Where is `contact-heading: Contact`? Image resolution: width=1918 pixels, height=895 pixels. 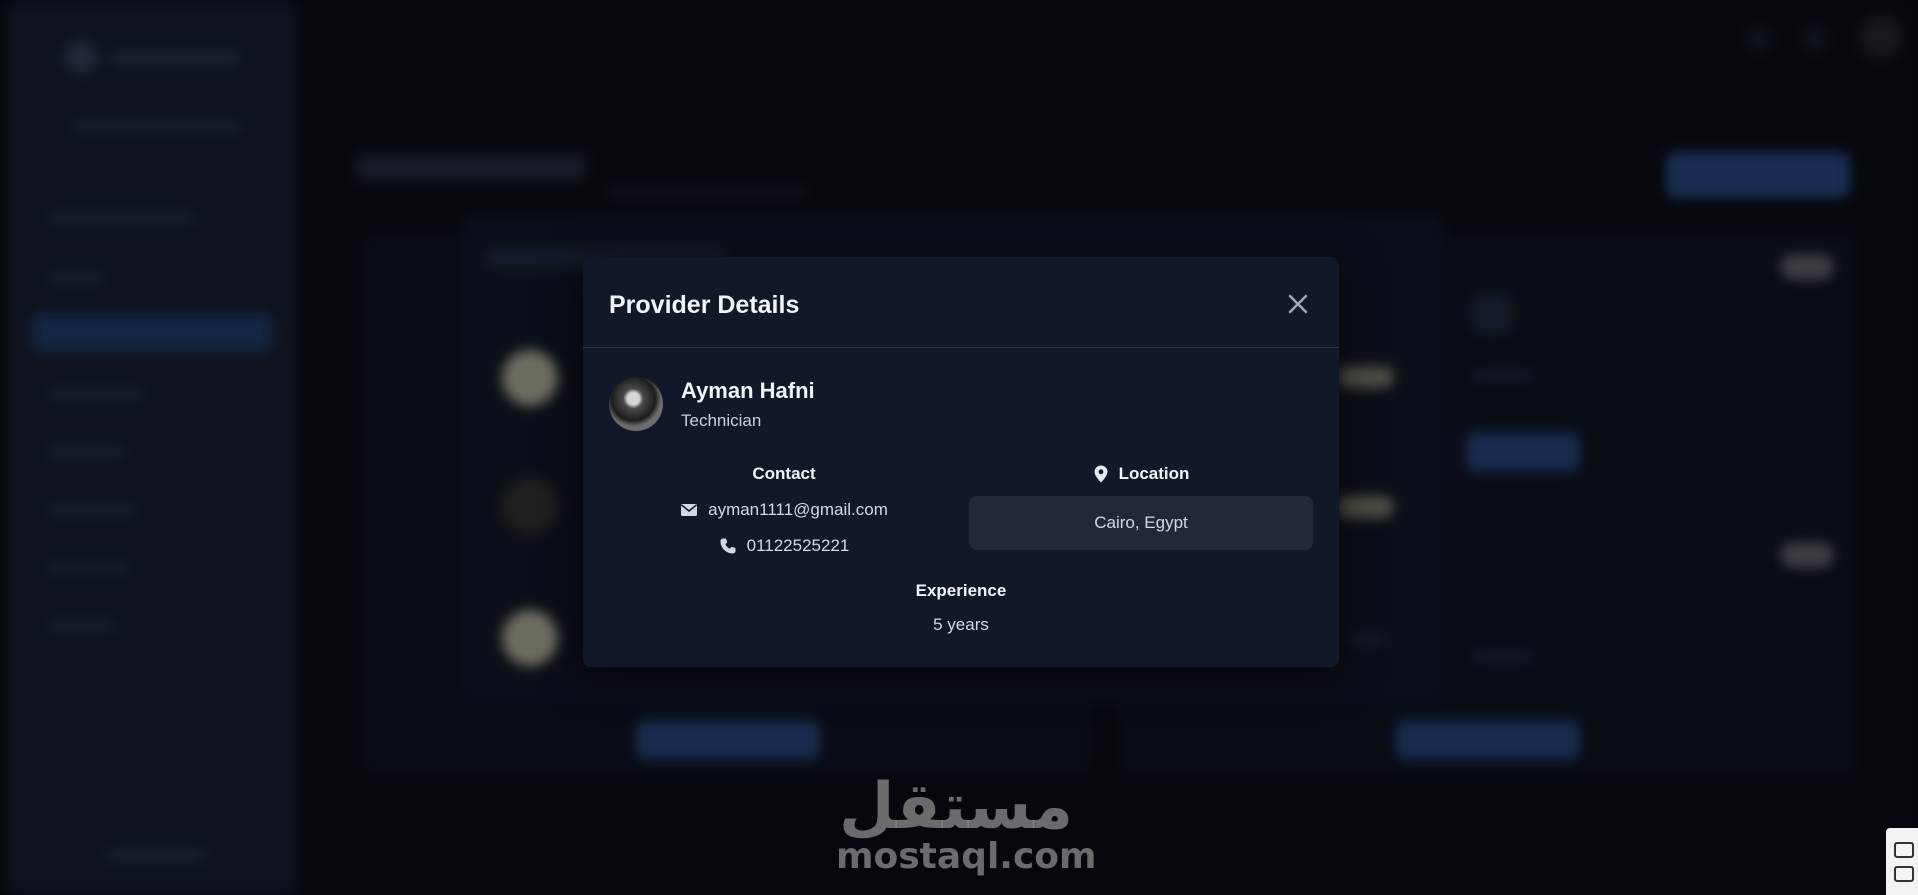 contact-heading: Contact is located at coordinates (784, 473).